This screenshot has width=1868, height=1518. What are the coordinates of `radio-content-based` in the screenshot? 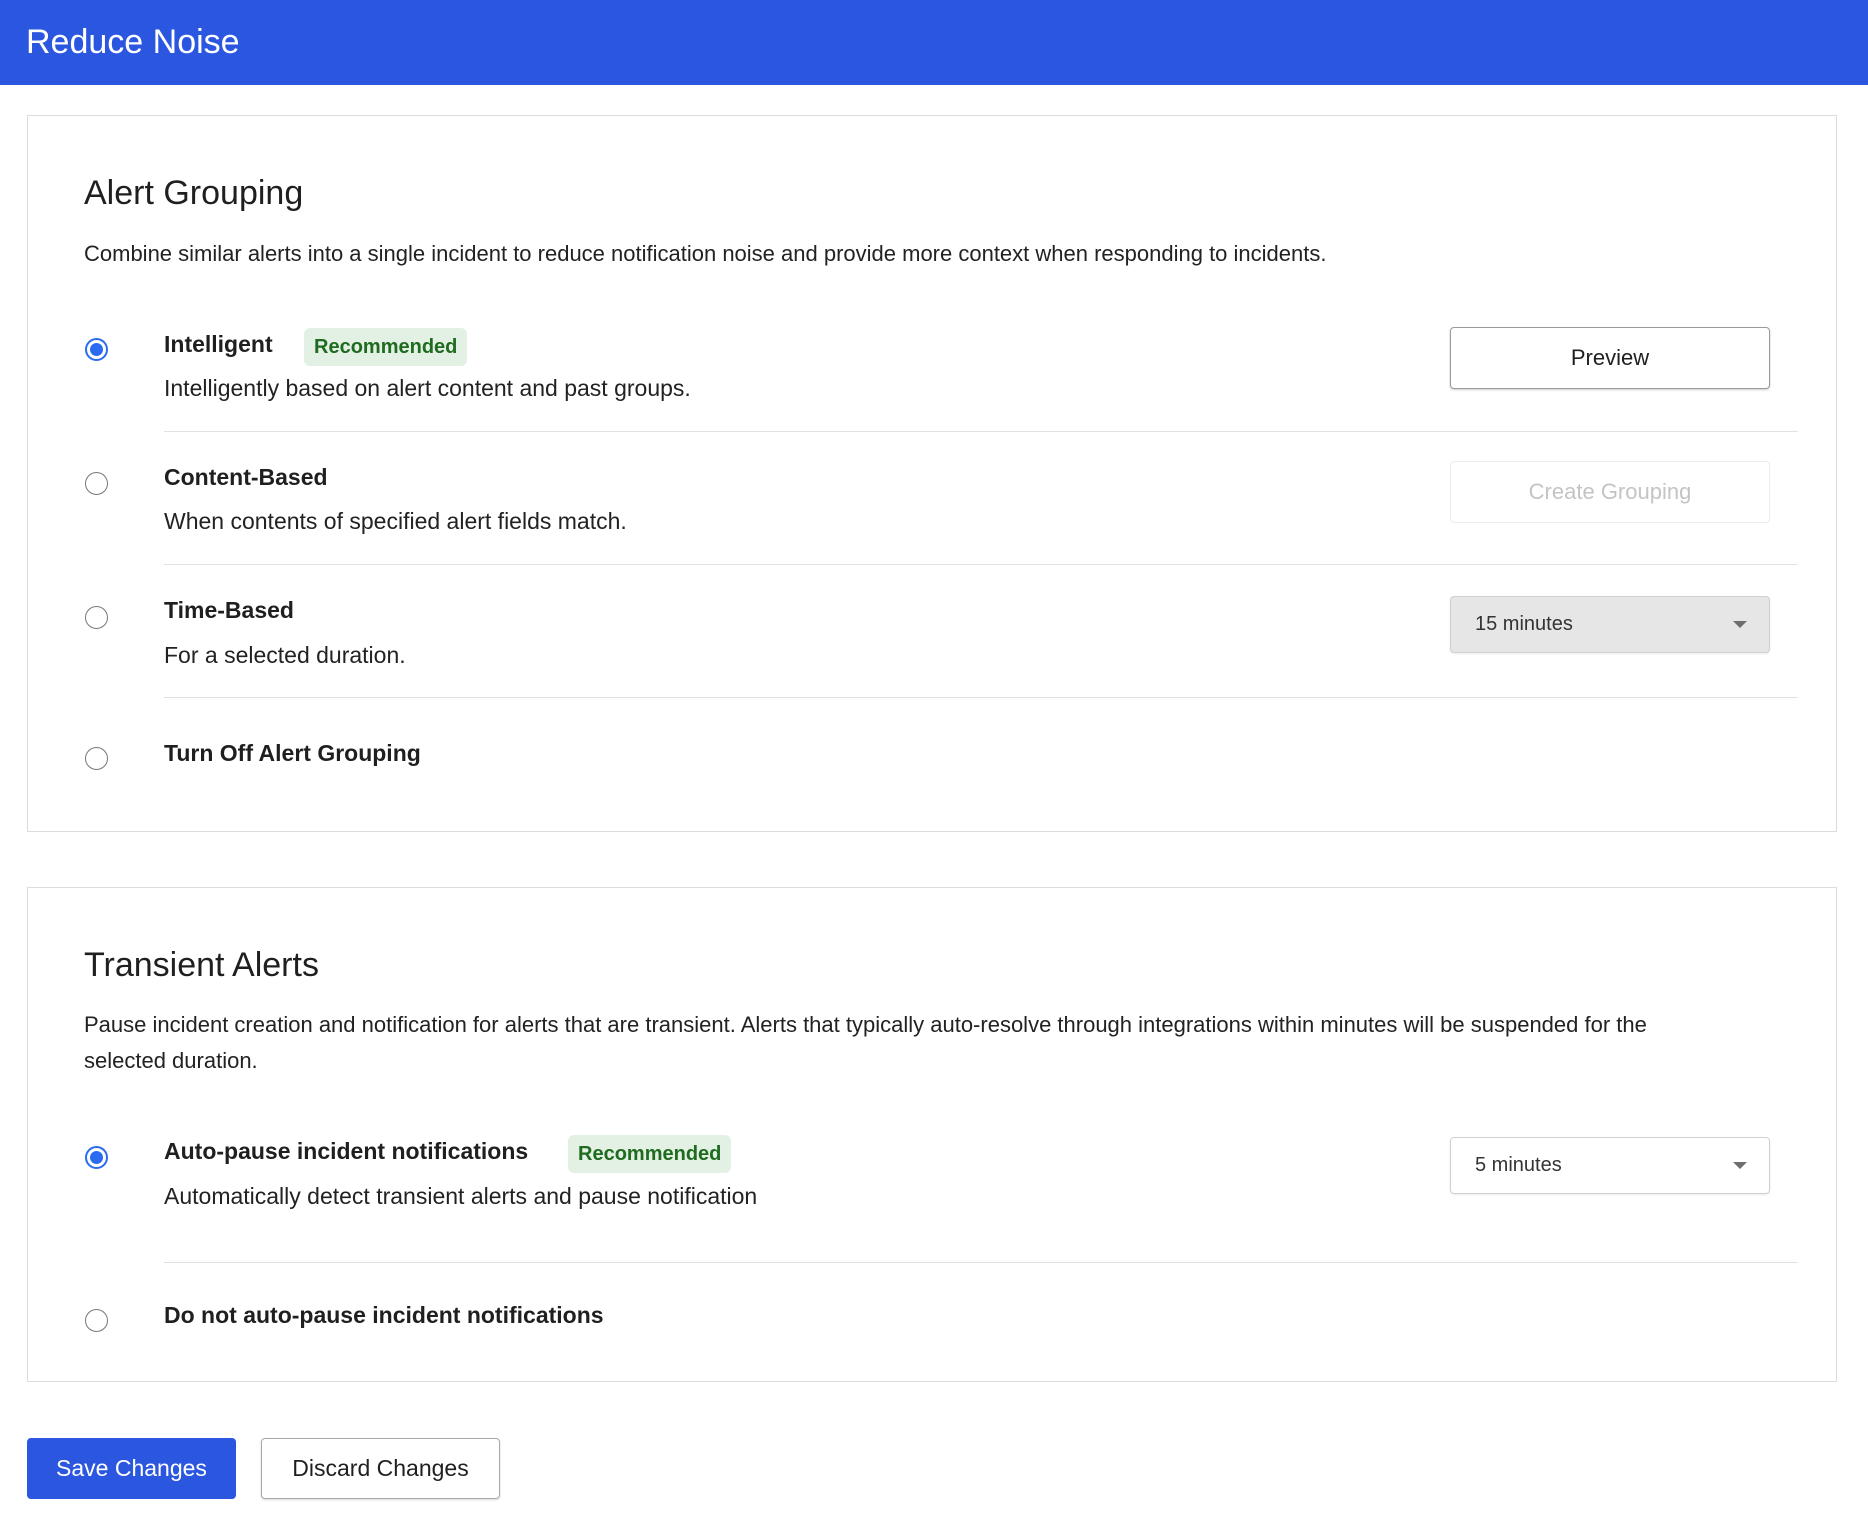 It's located at (96, 483).